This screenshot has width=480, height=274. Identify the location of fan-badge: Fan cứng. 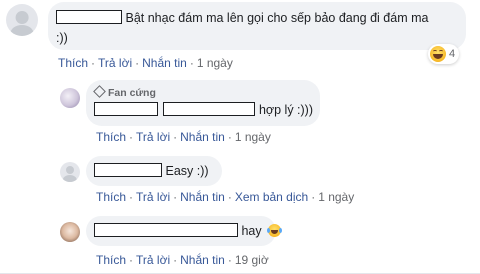
(124, 92).